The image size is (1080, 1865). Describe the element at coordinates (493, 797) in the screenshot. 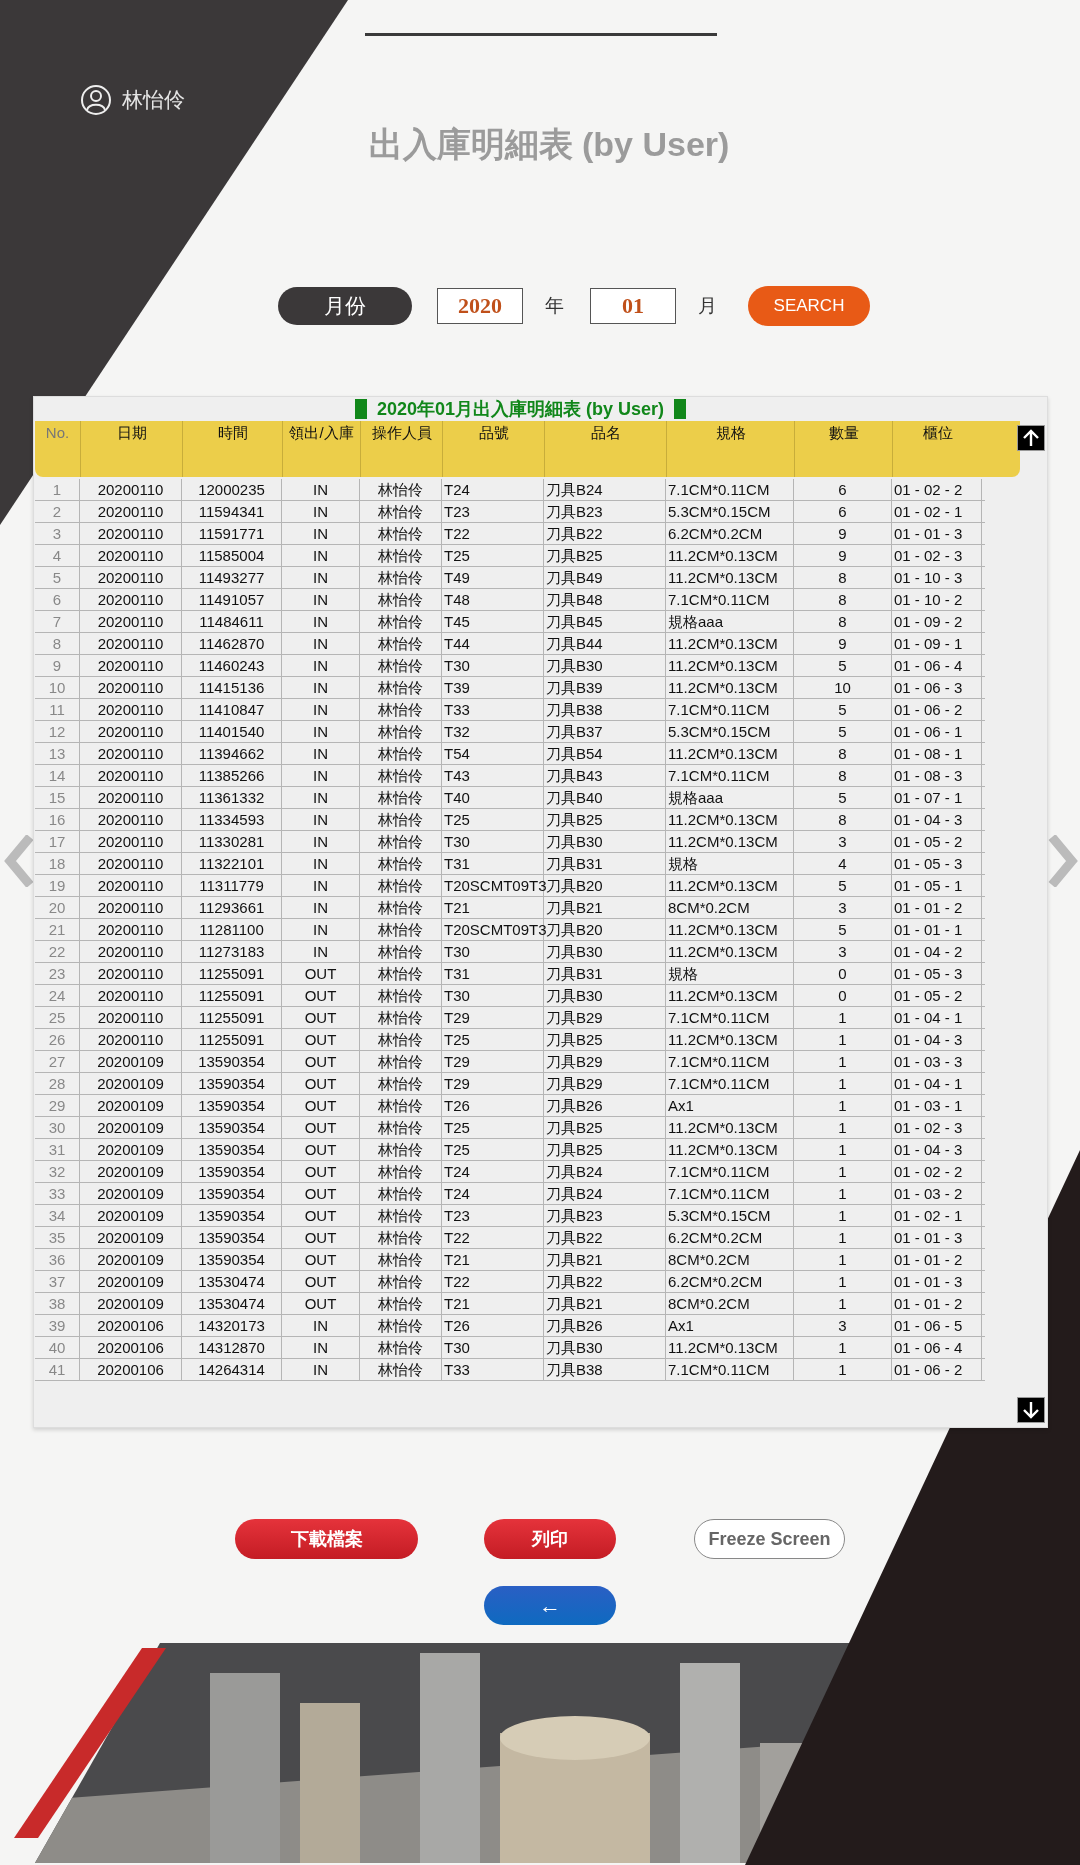

I see `table-cell: T40` at that location.